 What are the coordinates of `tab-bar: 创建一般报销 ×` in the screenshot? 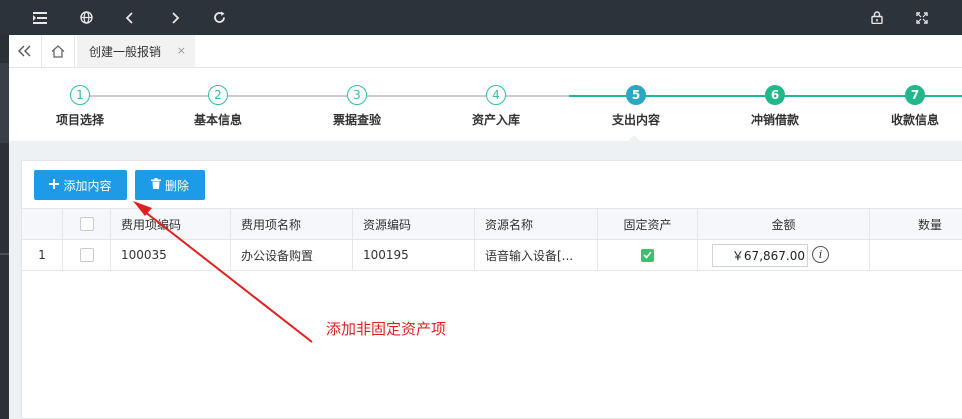 It's located at (485, 51).